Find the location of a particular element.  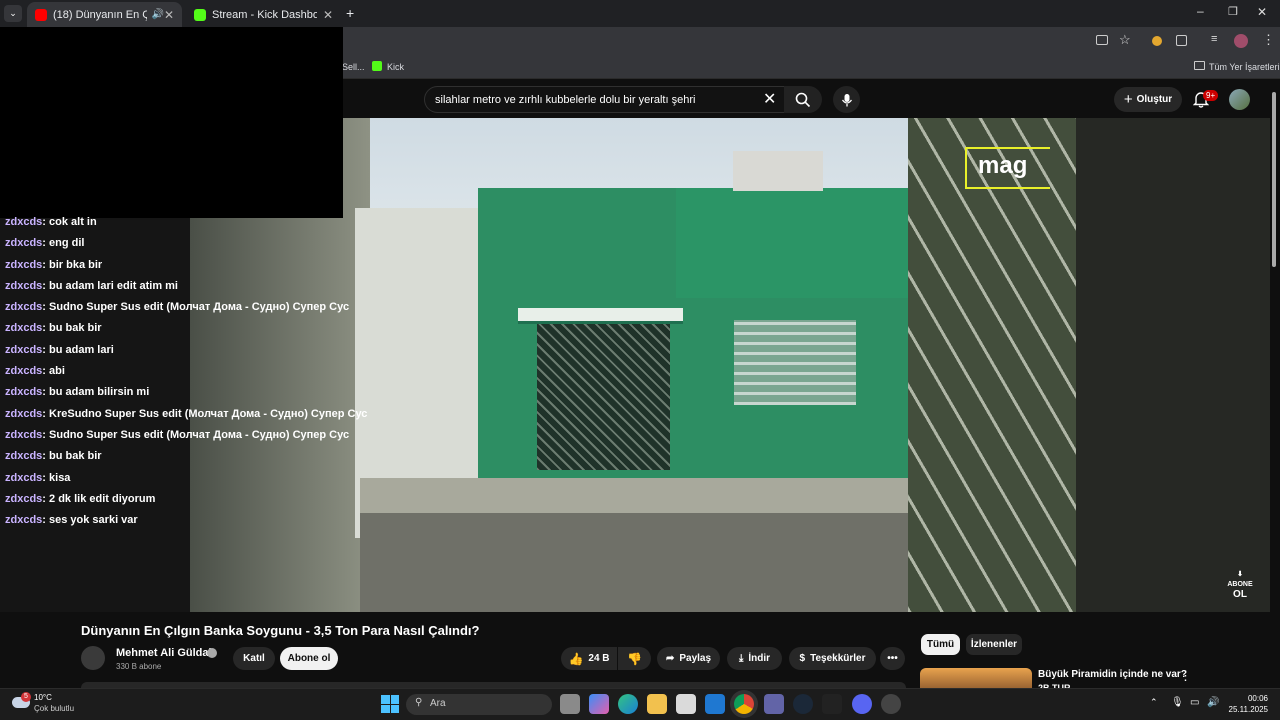

restore-button: ❐ is located at coordinates (1233, 11).